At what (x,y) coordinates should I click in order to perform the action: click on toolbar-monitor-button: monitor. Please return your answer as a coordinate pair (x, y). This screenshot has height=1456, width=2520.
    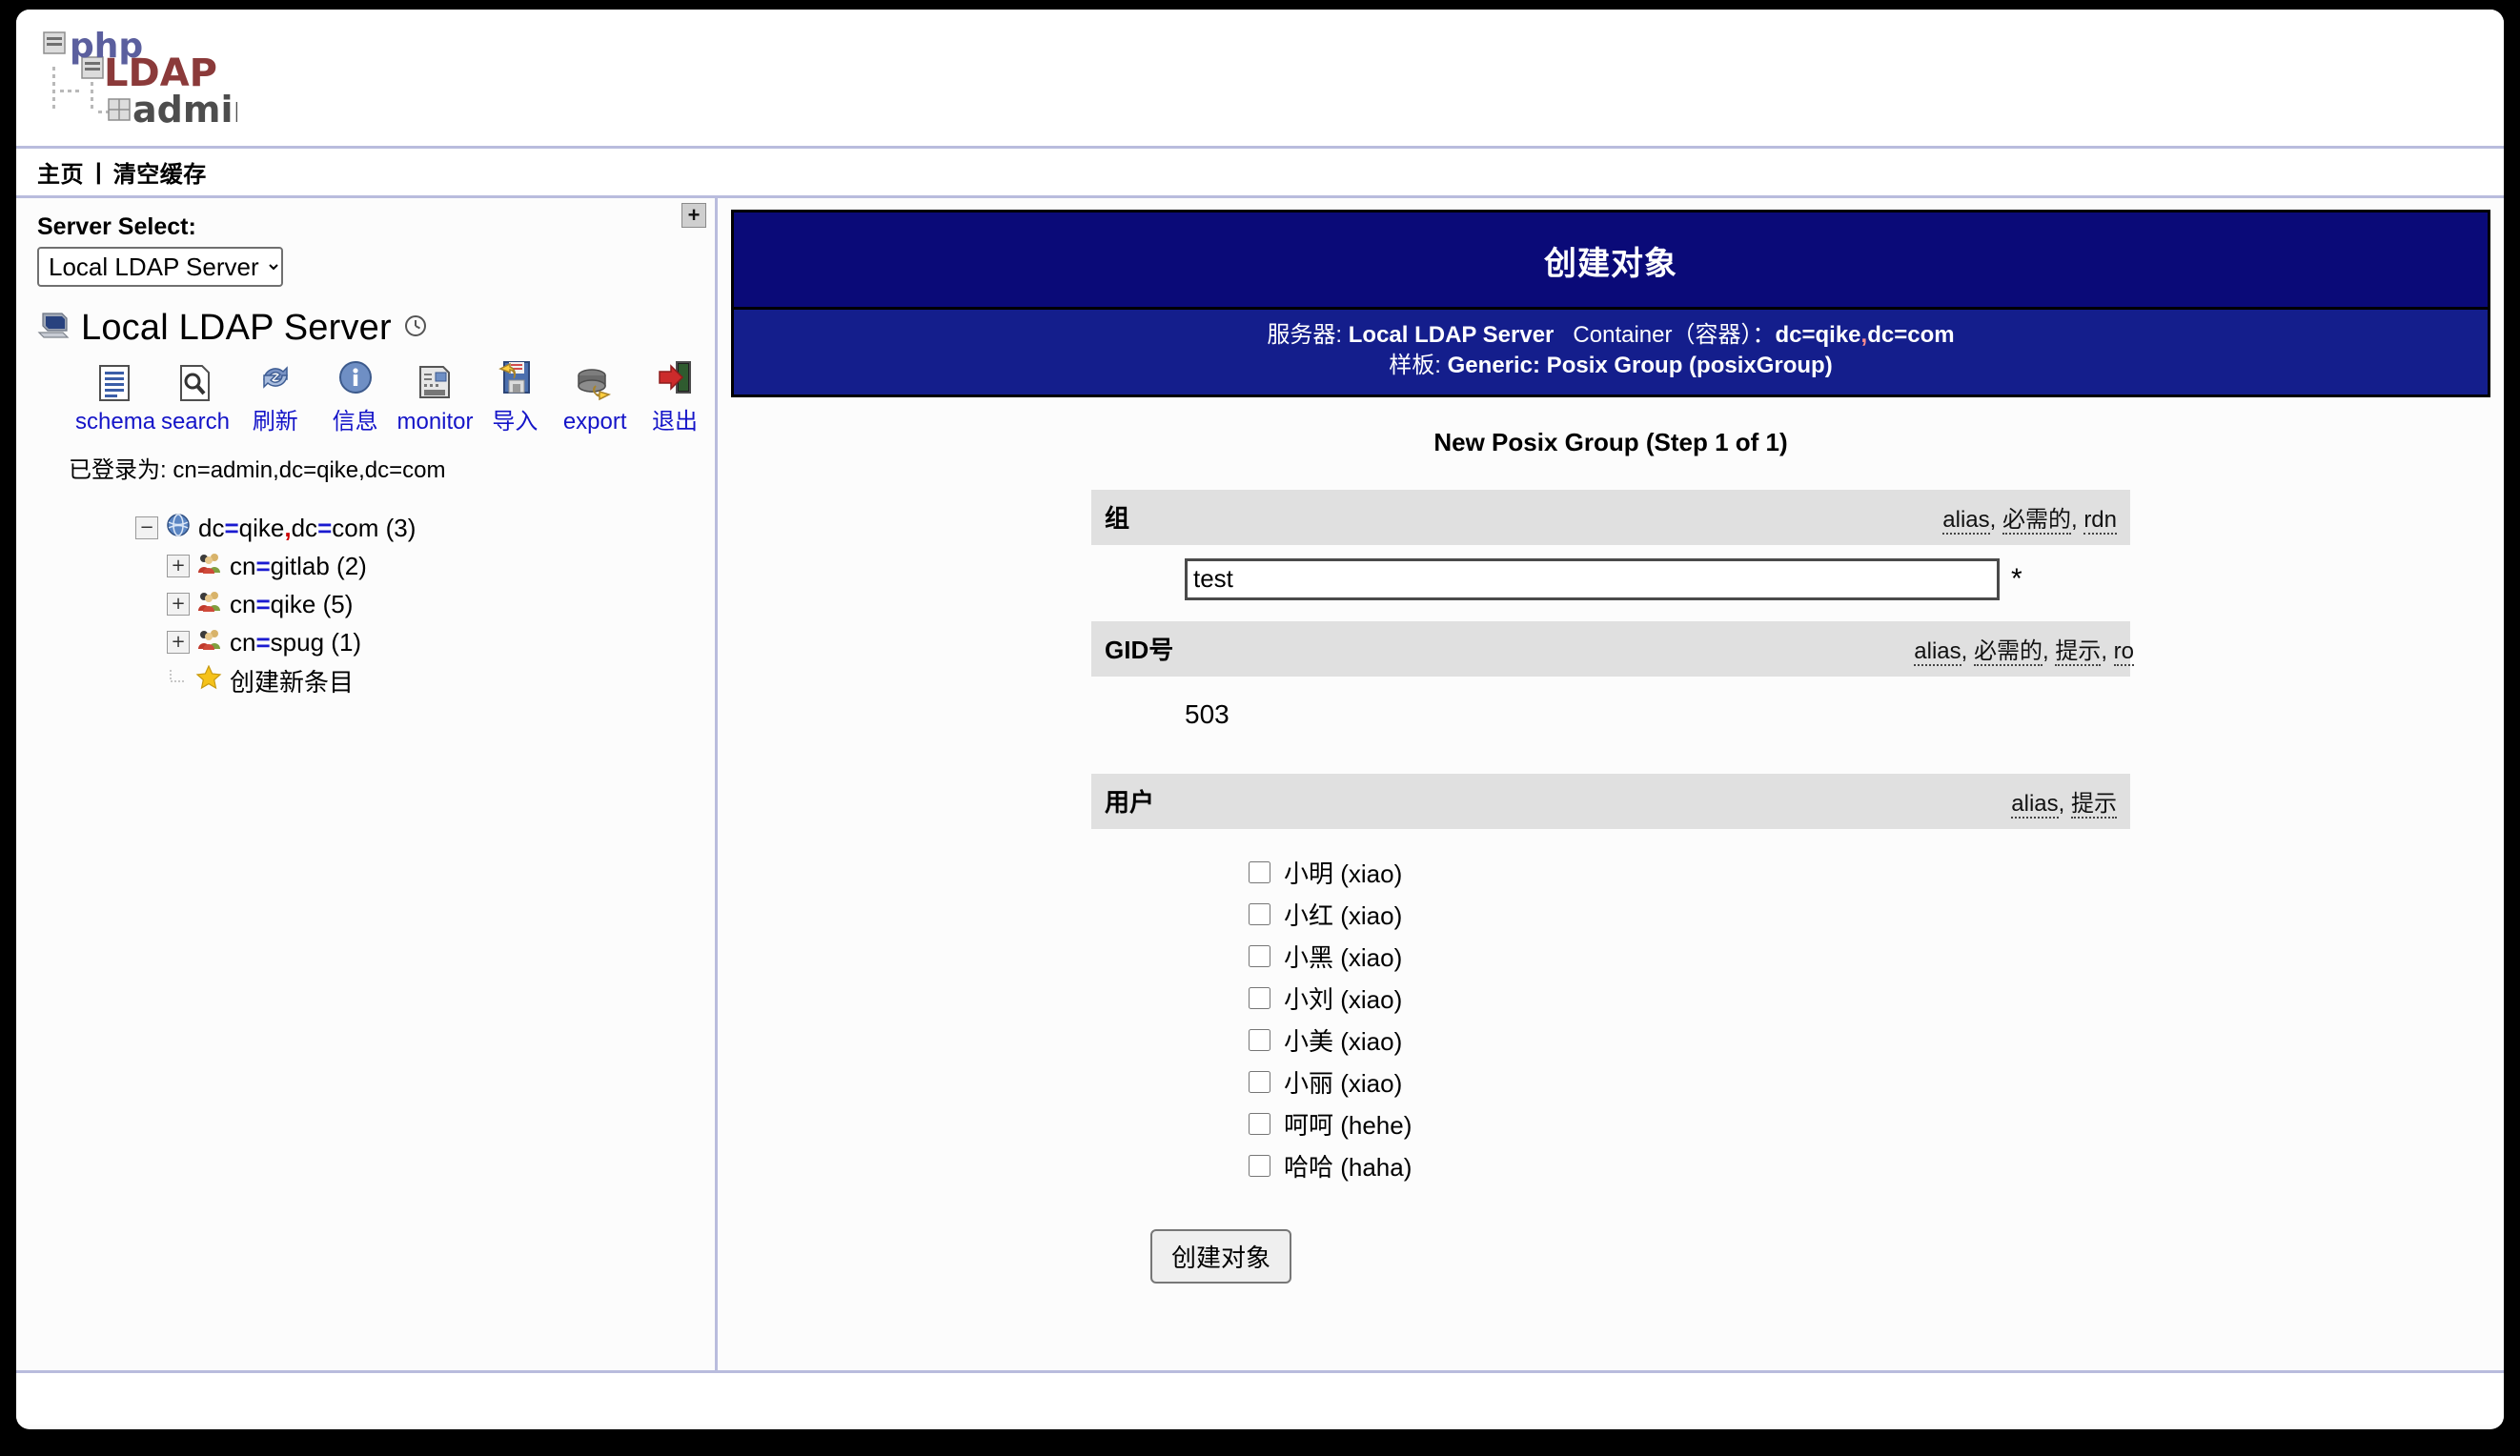
    Looking at the image, I should click on (436, 399).